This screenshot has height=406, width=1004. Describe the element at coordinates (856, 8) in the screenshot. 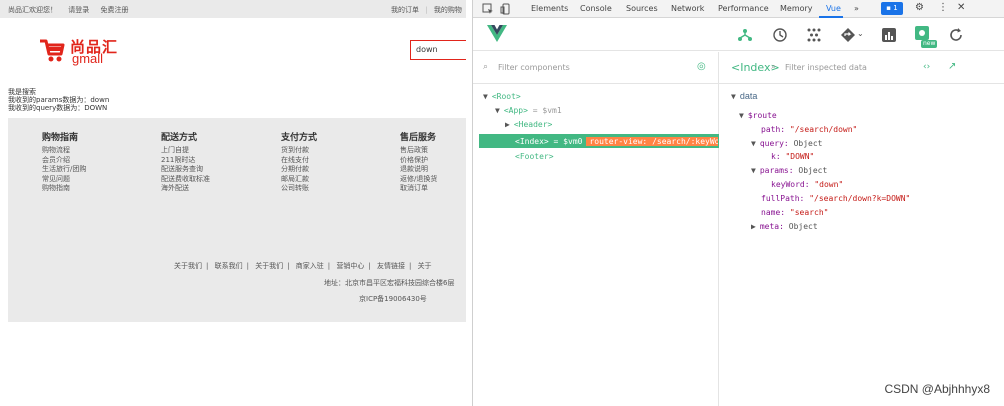

I see `more-tabs-button: »` at that location.